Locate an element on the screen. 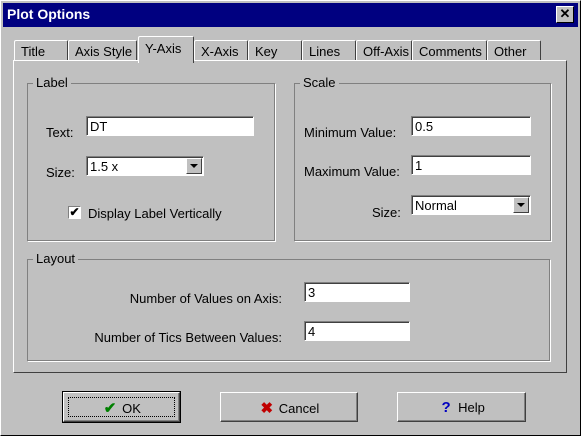 This screenshot has width=581, height=436. maximum-value: 1 is located at coordinates (419, 165).